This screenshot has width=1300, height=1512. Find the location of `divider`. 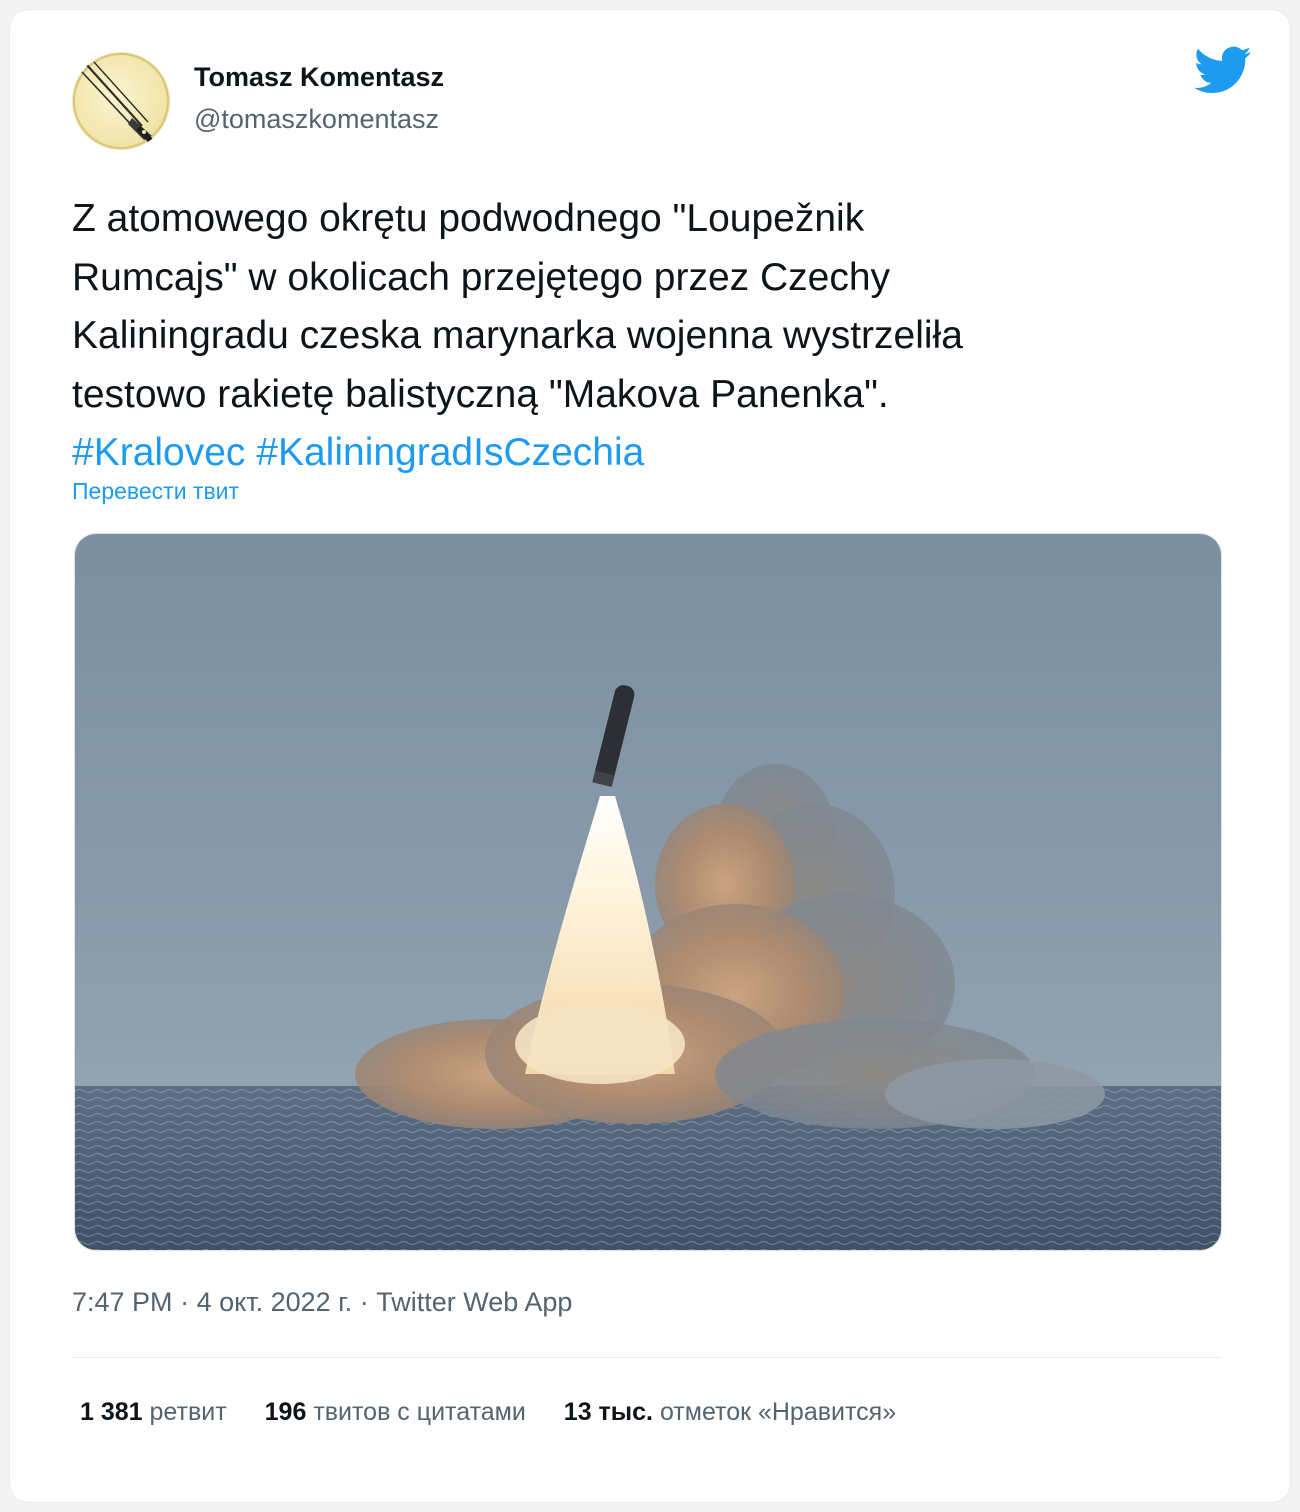

divider is located at coordinates (647, 1357).